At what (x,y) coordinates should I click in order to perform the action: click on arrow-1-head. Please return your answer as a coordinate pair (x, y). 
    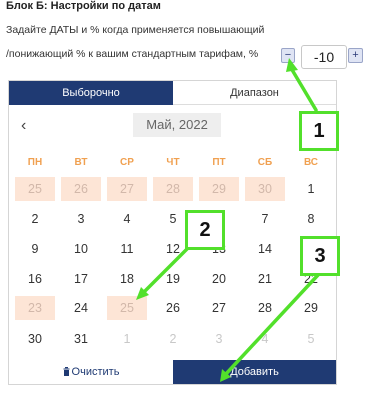
    Looking at the image, I should click on (292, 65).